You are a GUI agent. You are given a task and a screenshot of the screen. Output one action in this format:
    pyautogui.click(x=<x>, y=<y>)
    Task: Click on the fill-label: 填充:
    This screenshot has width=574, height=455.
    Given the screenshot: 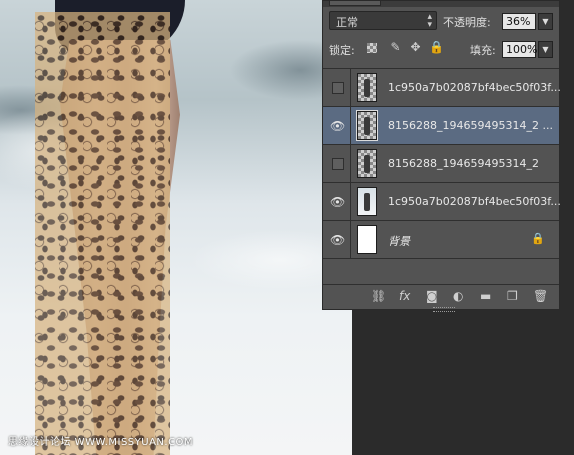 What is the action you would take?
    pyautogui.click(x=483, y=50)
    